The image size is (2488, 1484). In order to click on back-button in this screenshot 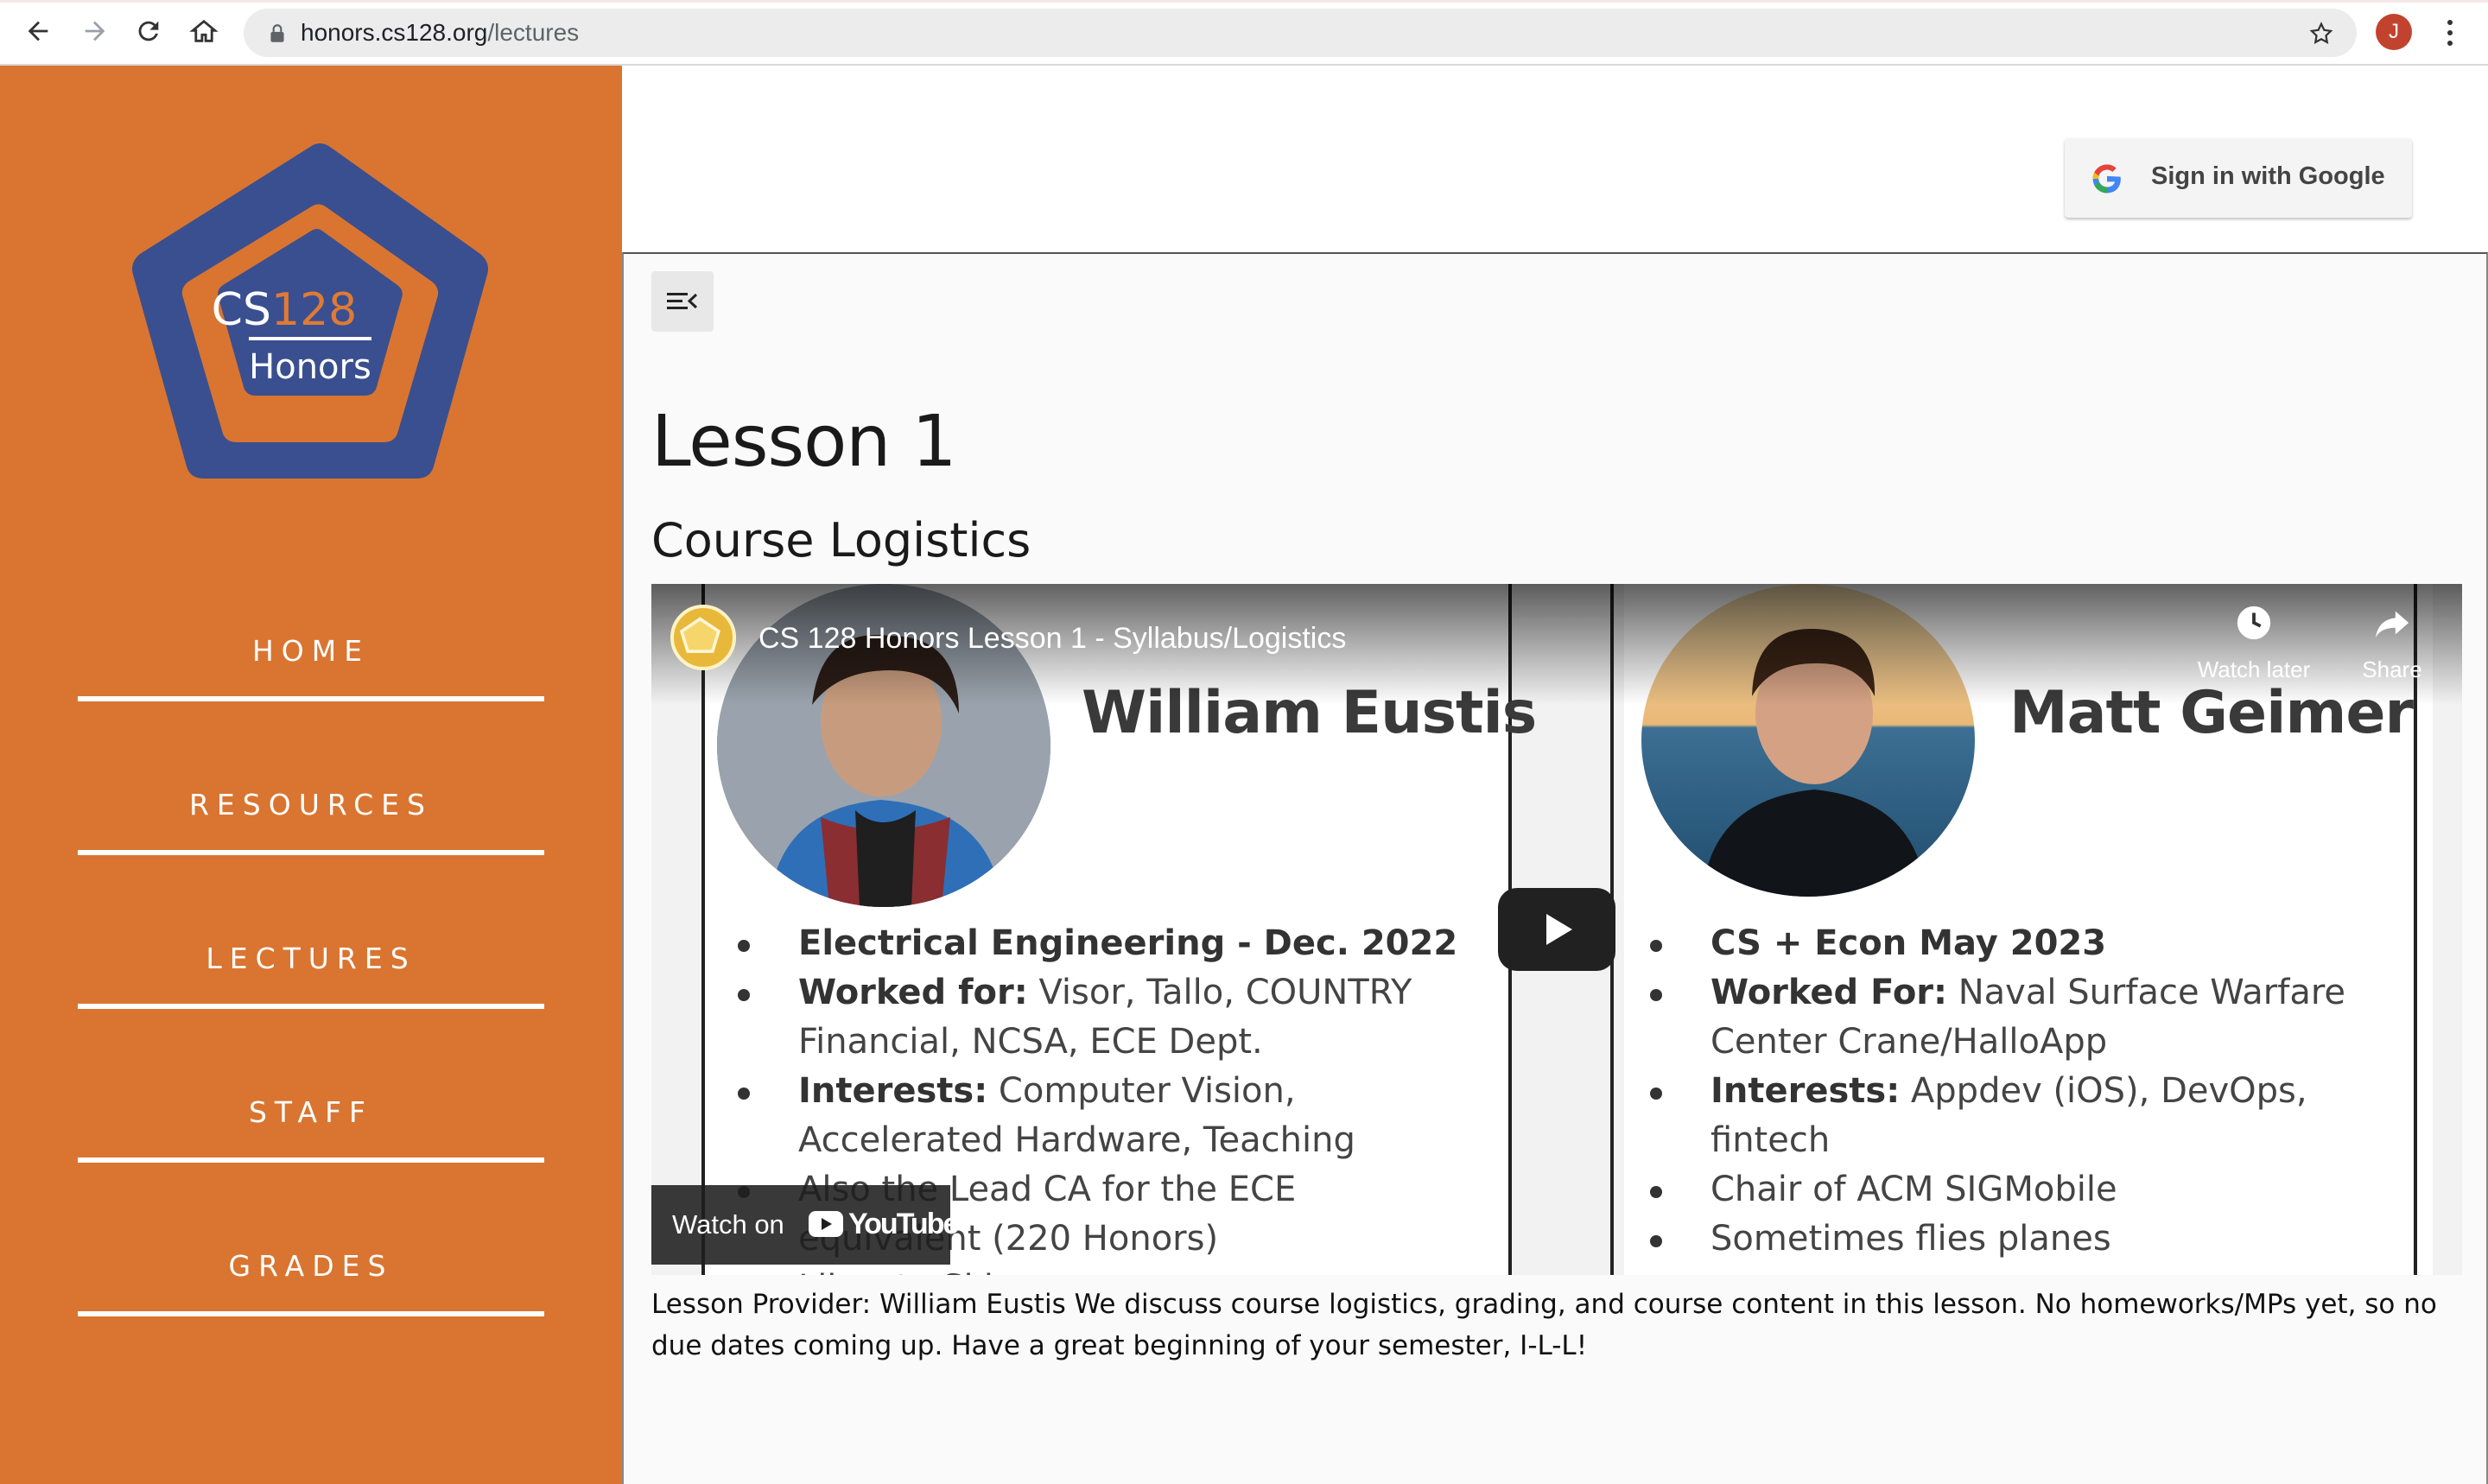, I will do `click(38, 31)`.